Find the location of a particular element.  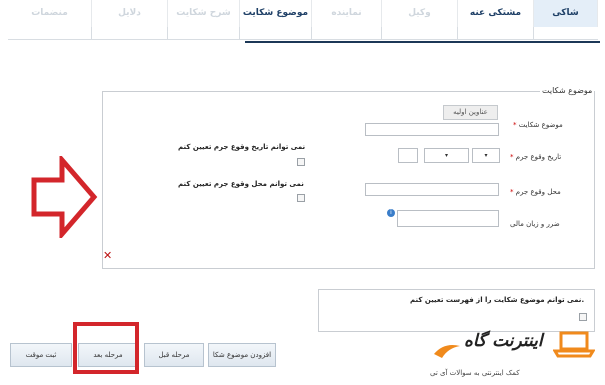

site-logo-text: اینترنت گاه is located at coordinates (503, 341).